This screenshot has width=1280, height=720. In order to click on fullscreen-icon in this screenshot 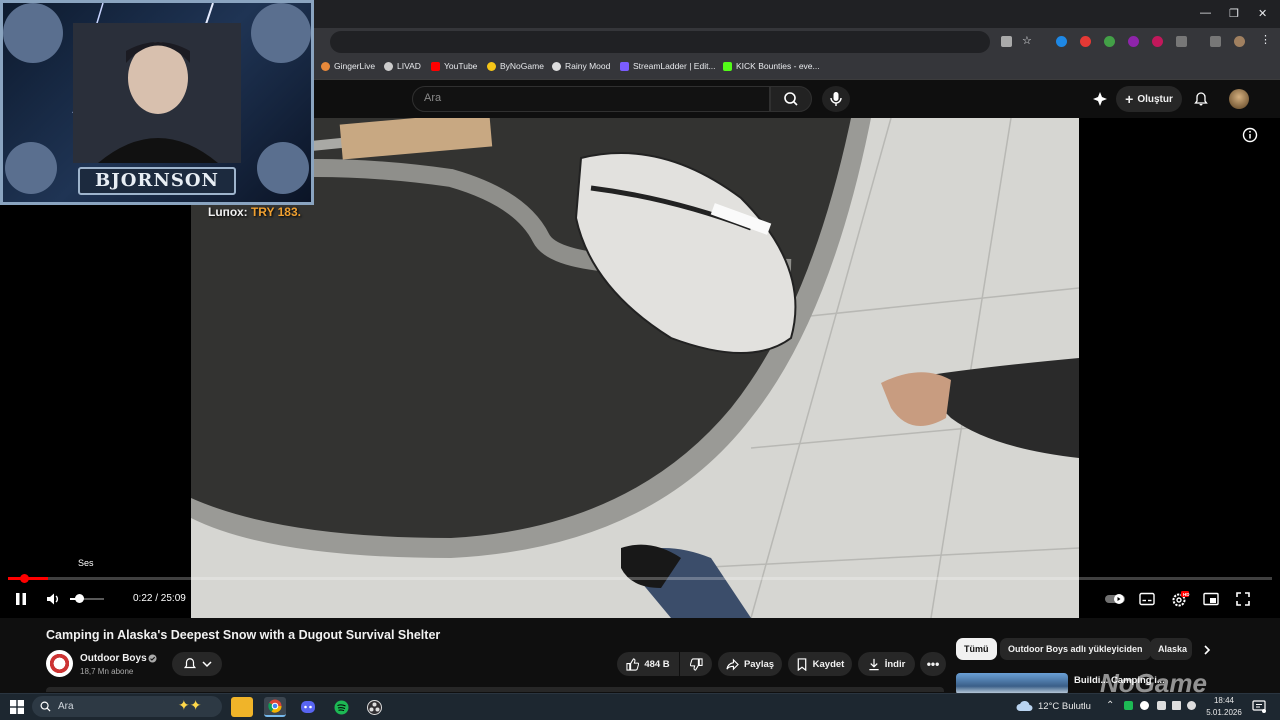, I will do `click(1243, 599)`.